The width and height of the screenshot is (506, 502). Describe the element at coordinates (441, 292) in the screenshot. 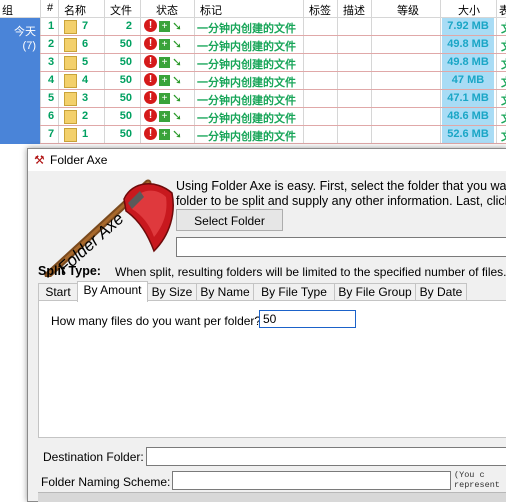

I see `tab-by-date: By Date` at that location.